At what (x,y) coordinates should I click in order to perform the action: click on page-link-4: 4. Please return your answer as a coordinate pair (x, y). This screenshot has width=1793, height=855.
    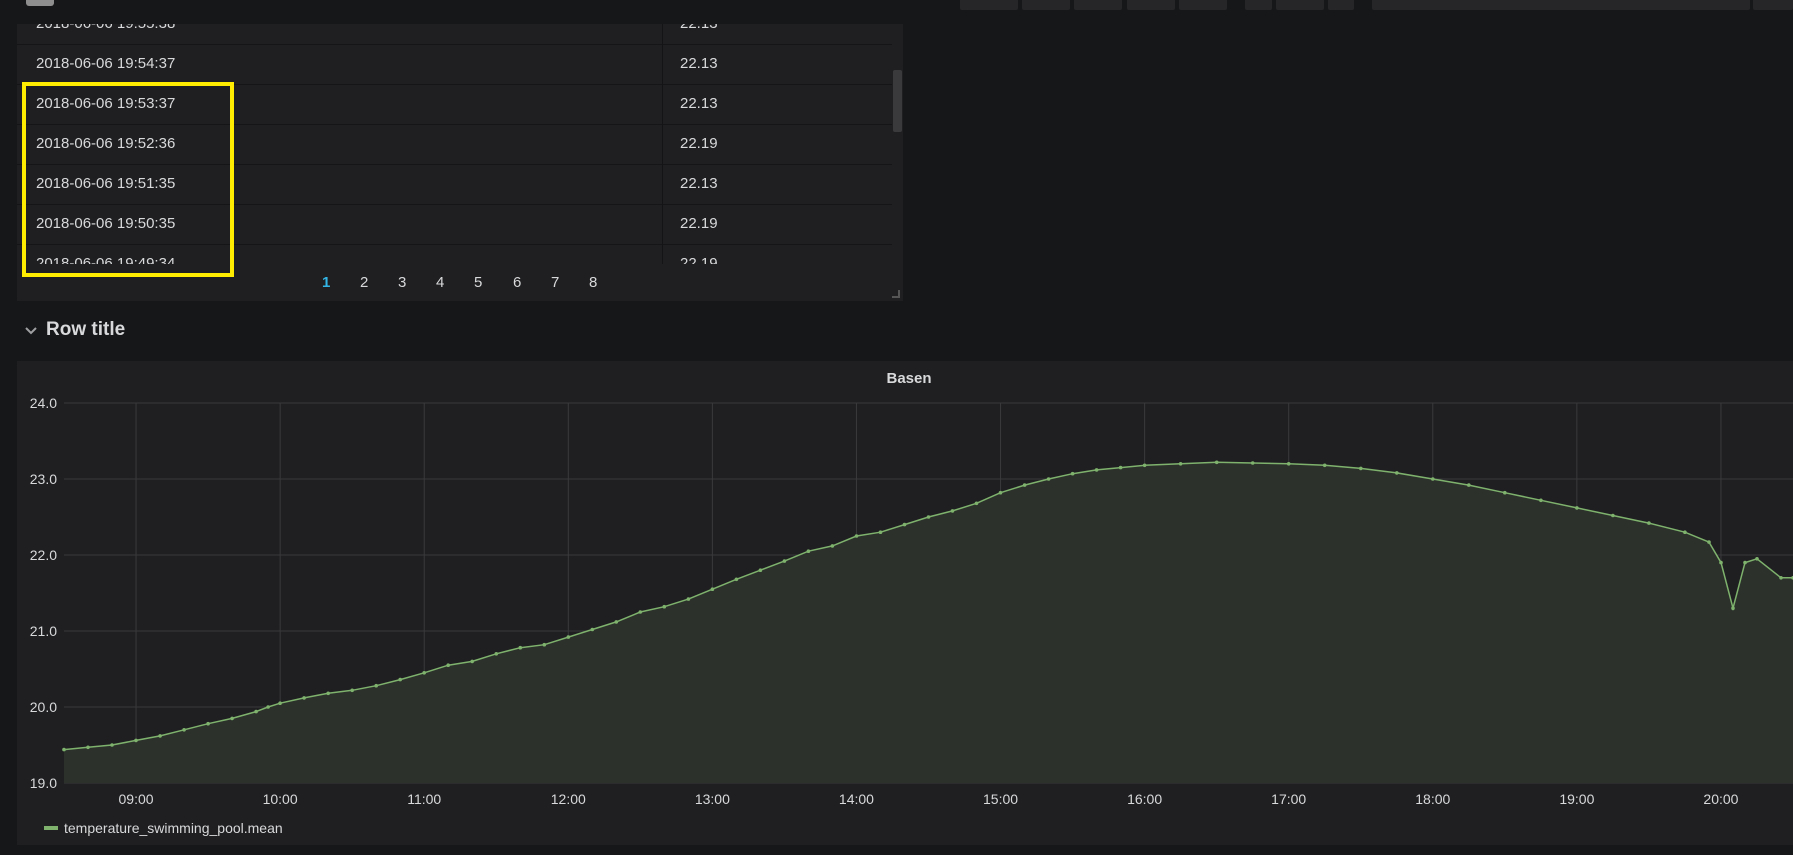
    Looking at the image, I should click on (440, 283).